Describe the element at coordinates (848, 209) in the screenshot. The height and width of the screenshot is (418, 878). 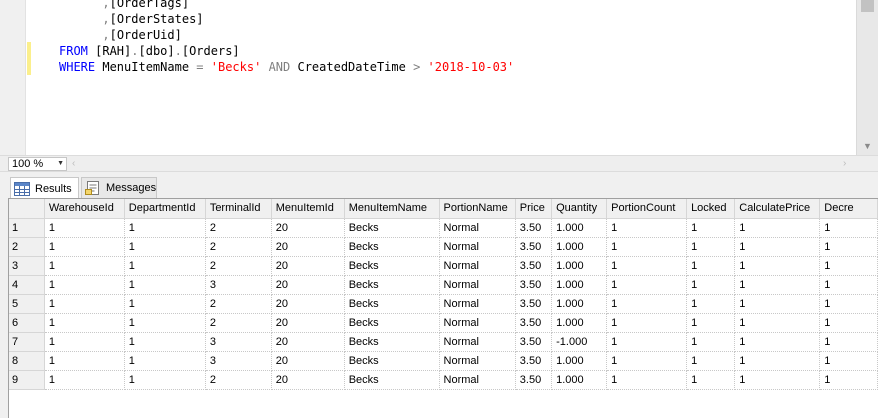
I see `column-header: Decre` at that location.